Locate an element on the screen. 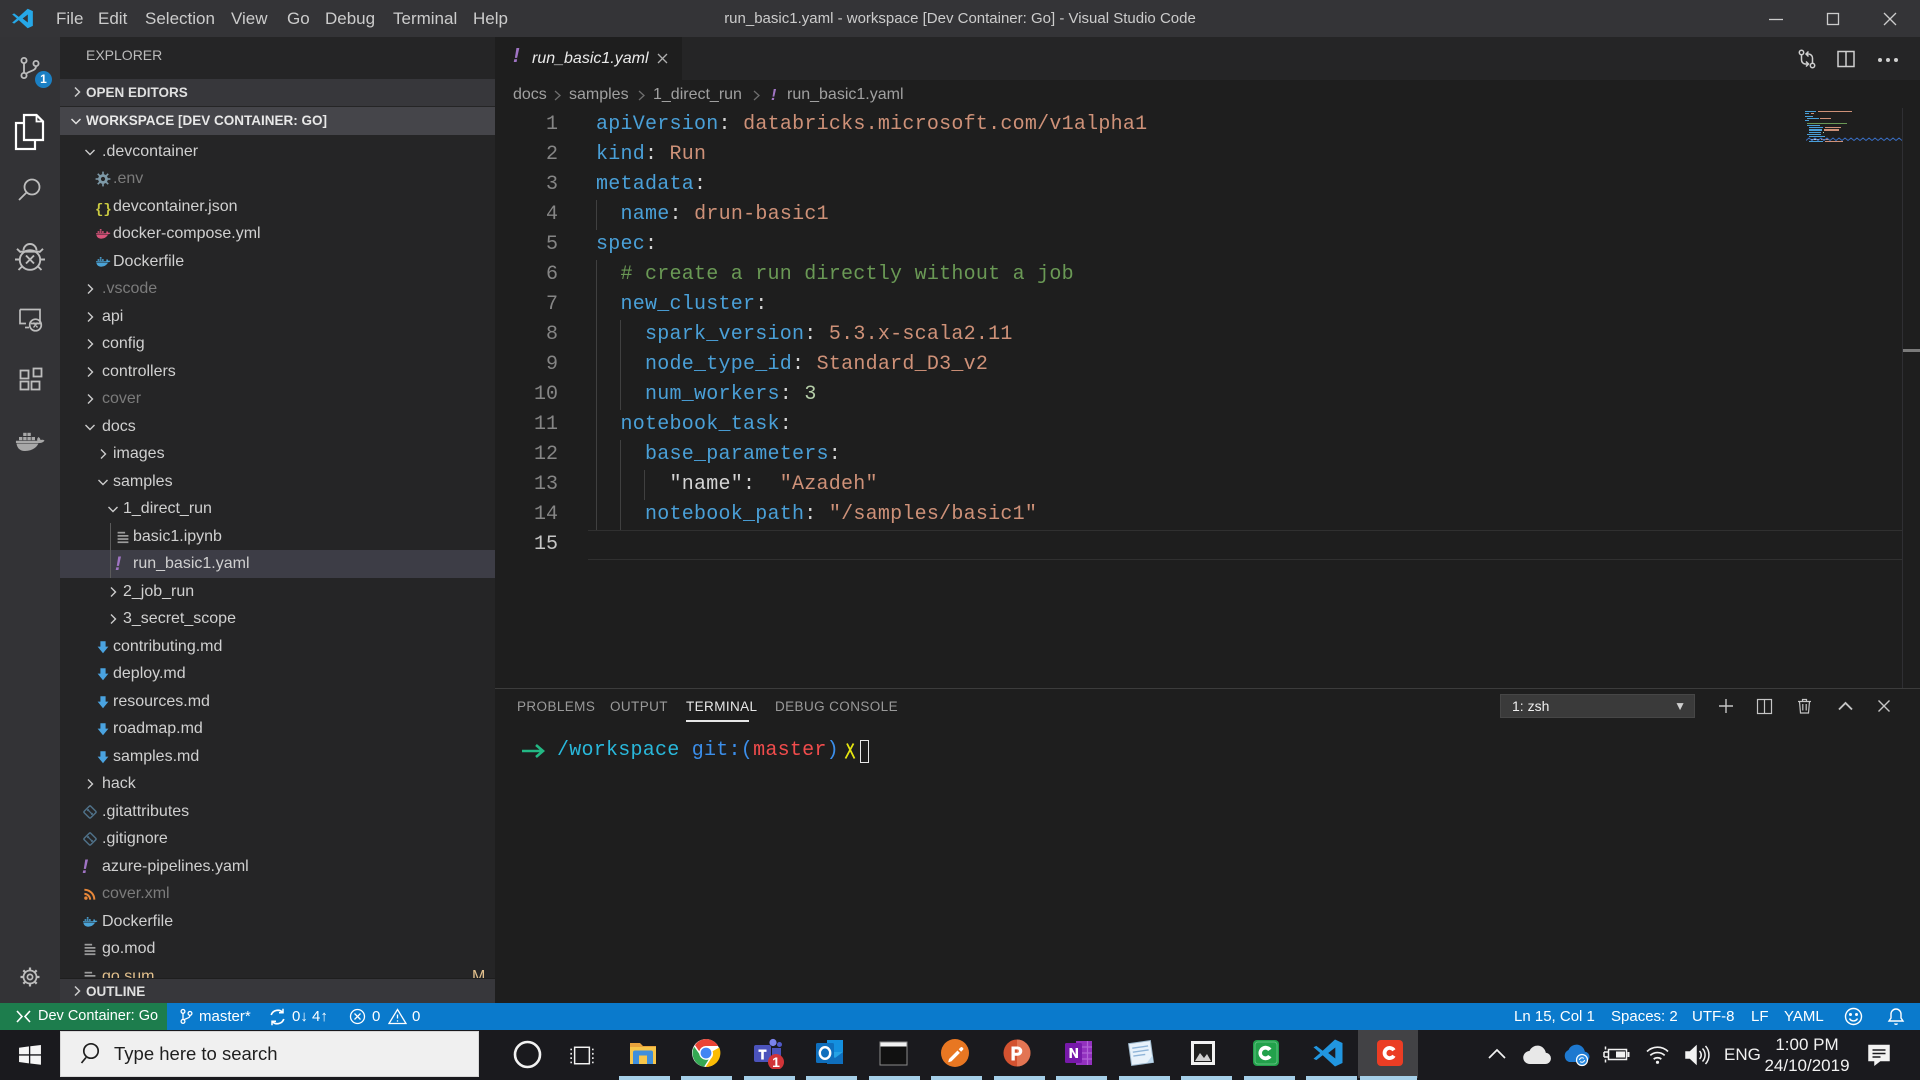 Image resolution: width=1920 pixels, height=1080 pixels. svg-text: 1 is located at coordinates (776, 1061).